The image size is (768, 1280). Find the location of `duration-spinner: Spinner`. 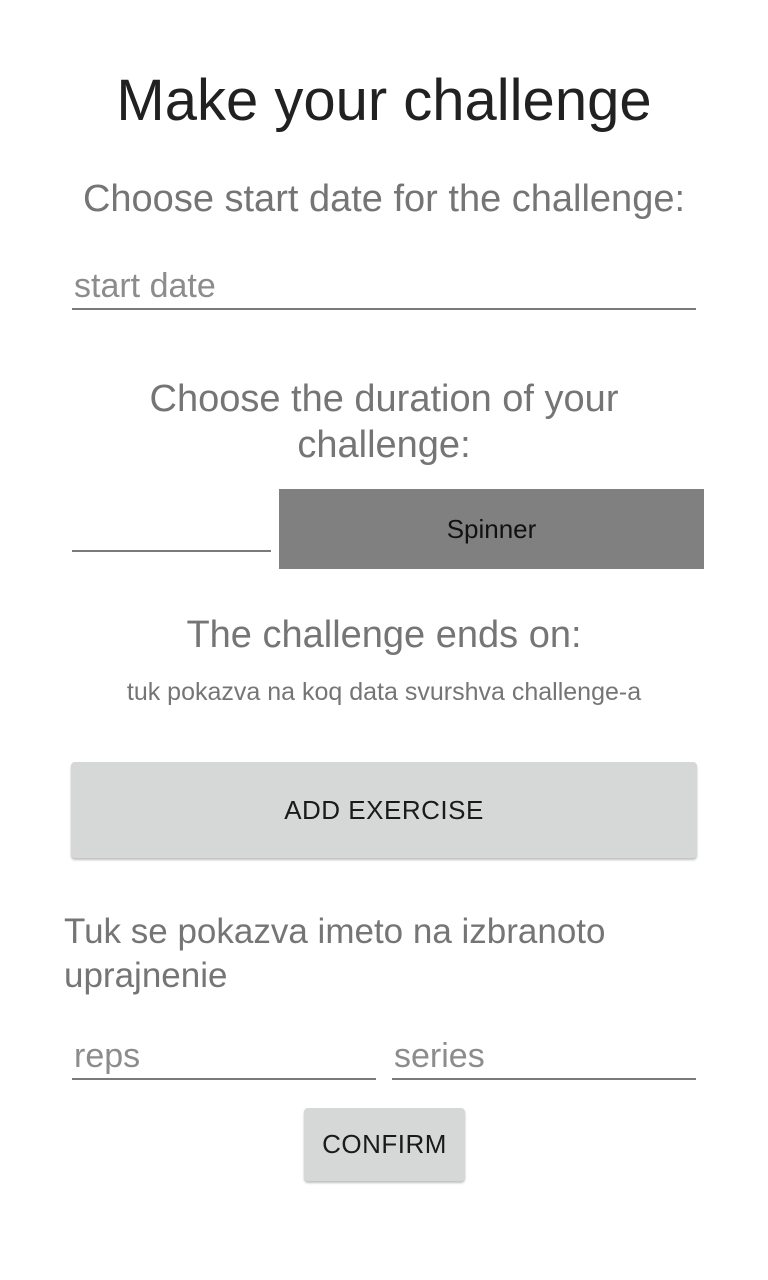

duration-spinner: Spinner is located at coordinates (491, 529).